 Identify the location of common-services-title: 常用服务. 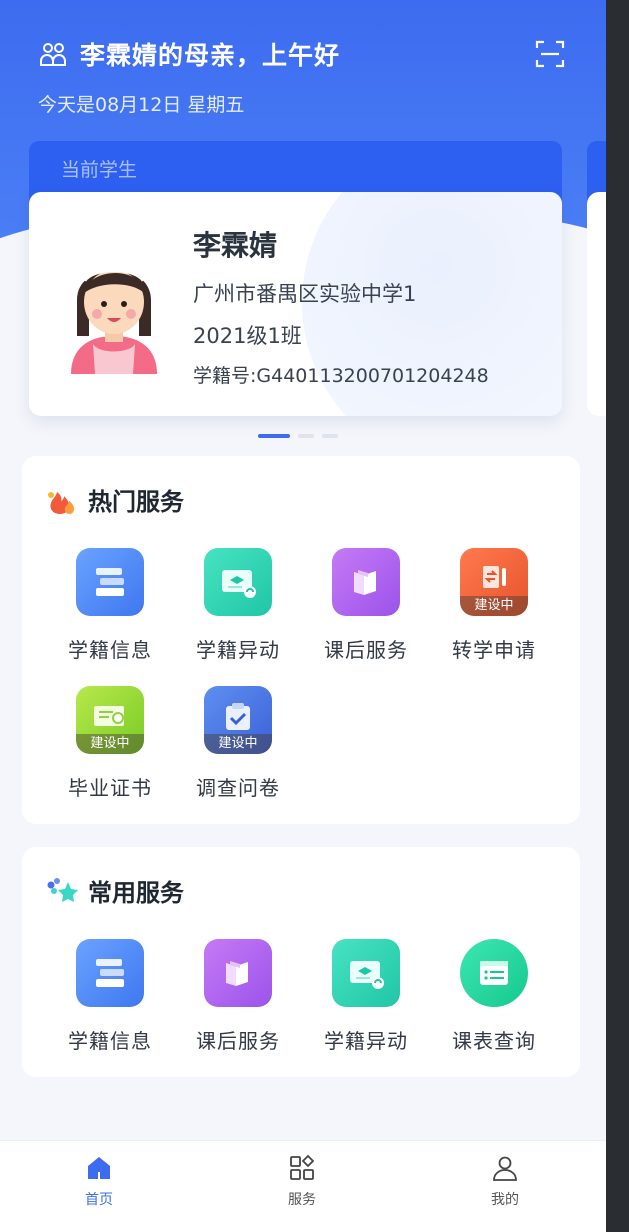
(136, 893).